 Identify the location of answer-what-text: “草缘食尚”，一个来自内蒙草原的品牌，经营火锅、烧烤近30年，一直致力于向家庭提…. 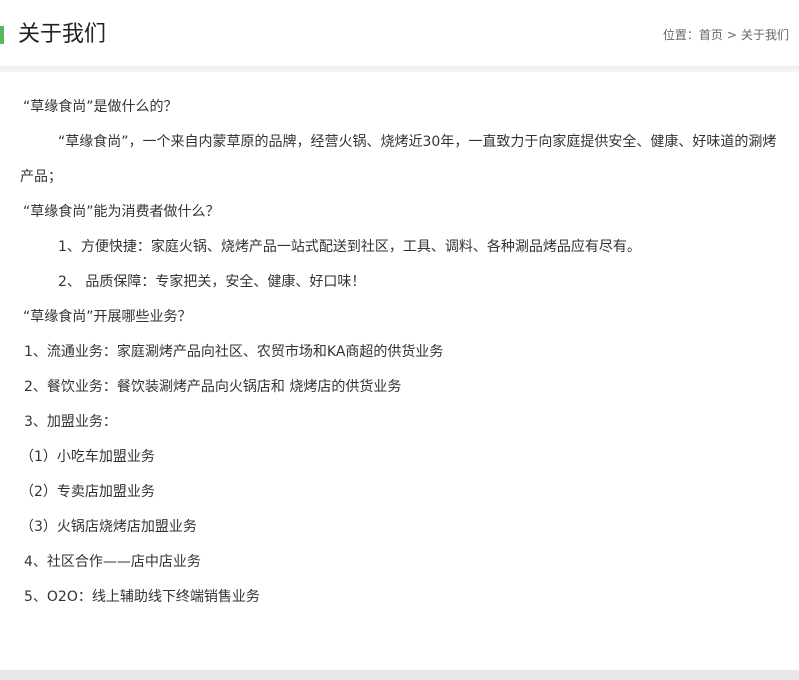
(398, 159).